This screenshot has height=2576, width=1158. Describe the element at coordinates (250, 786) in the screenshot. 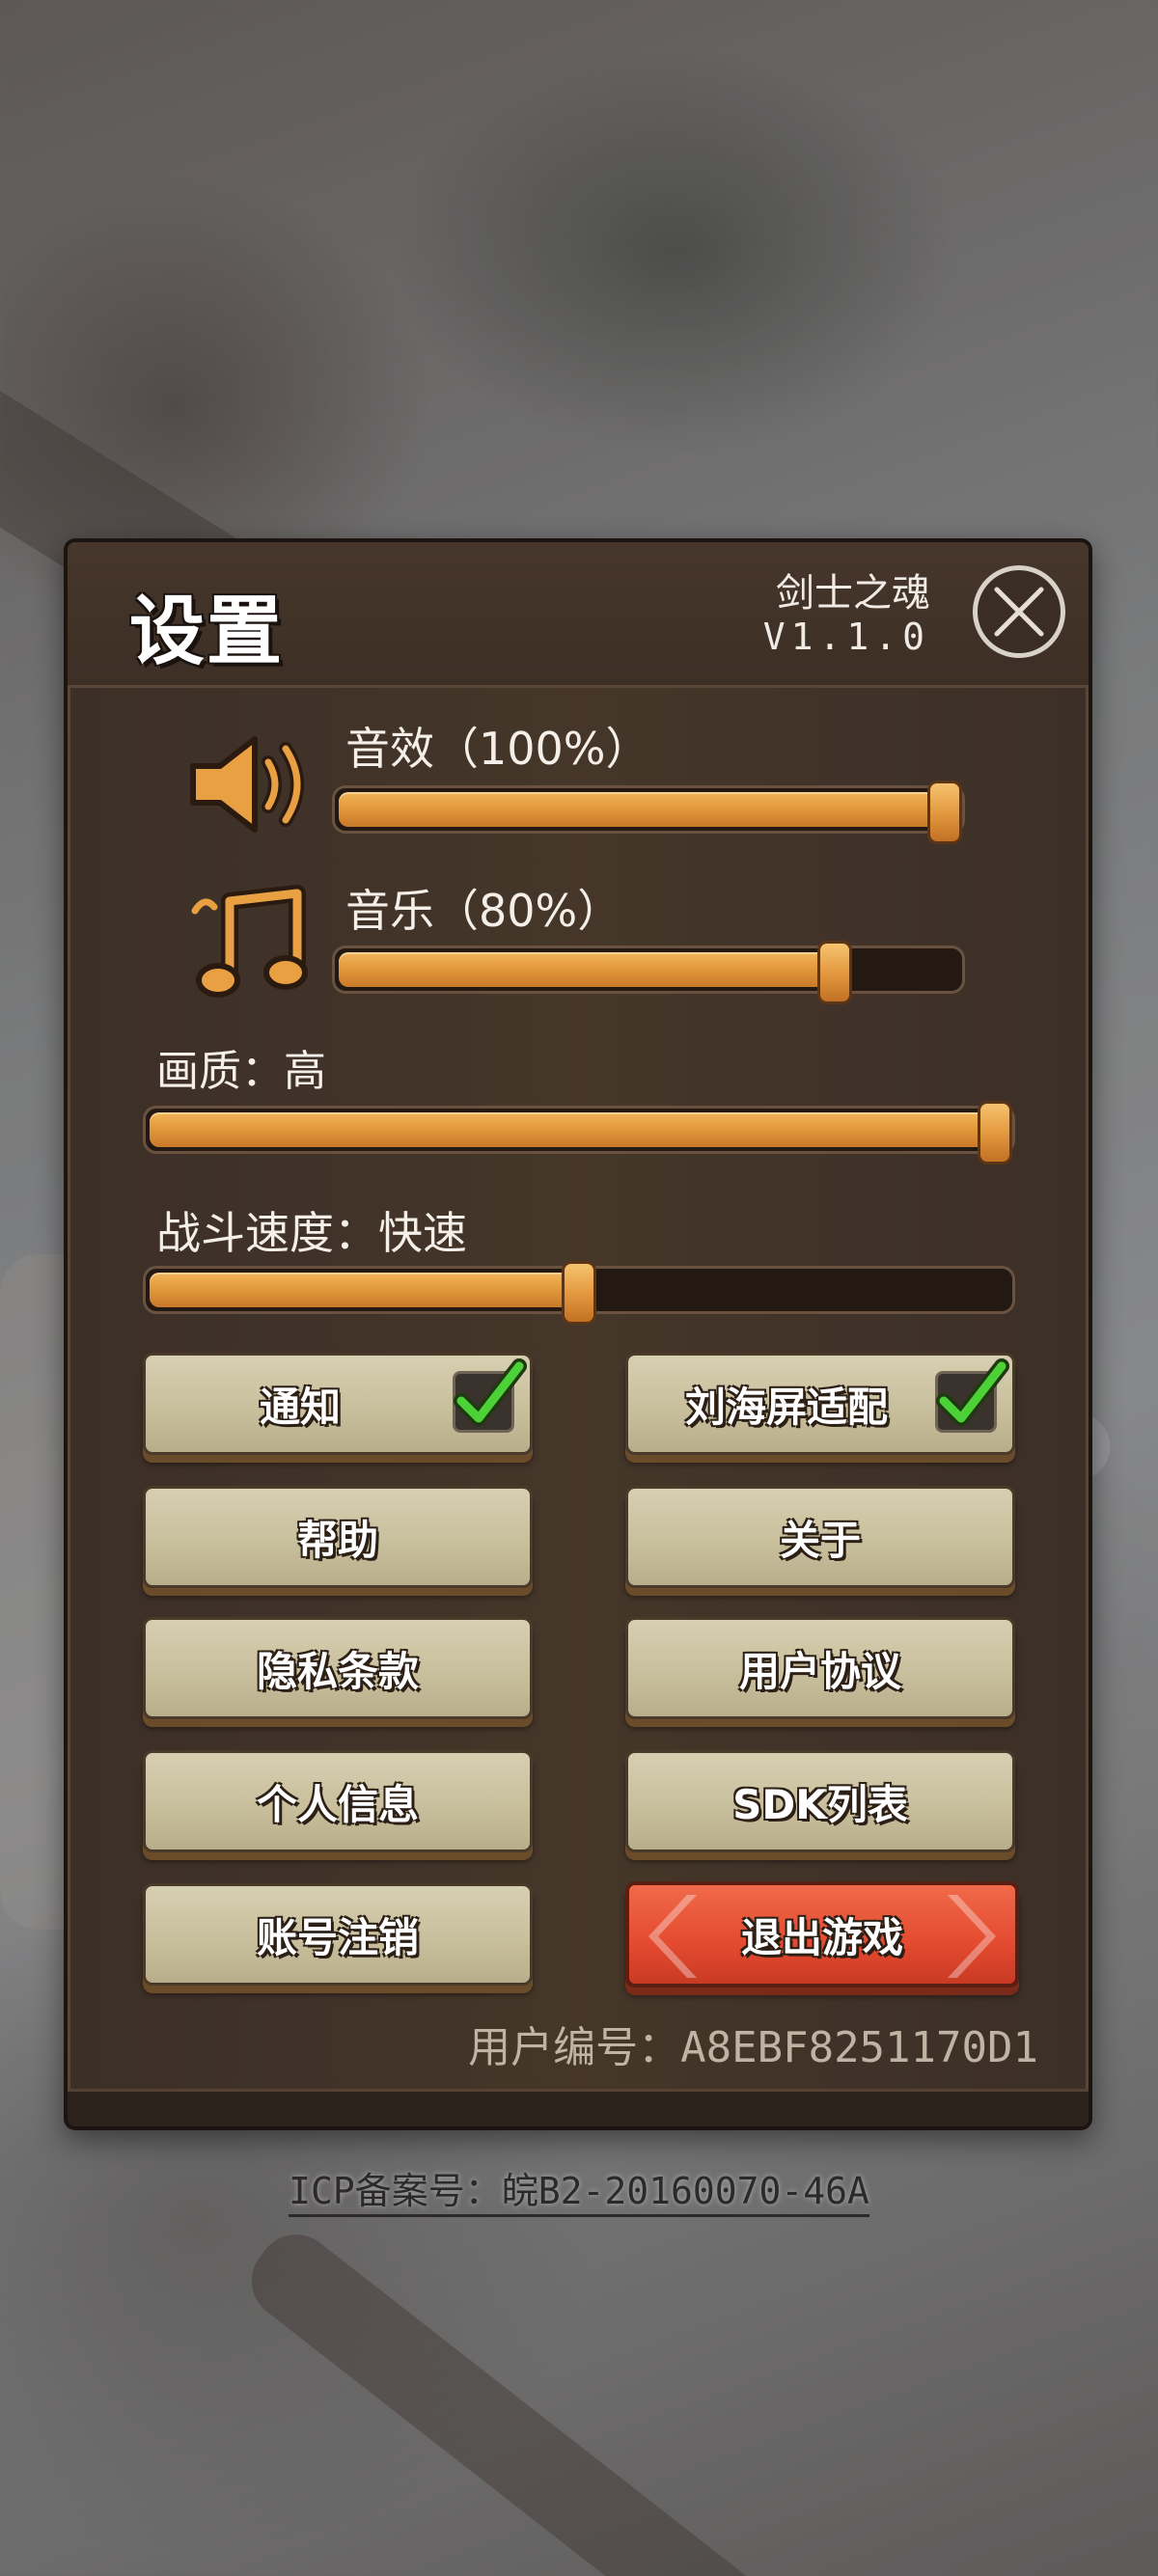

I see `speaker-icon` at that location.